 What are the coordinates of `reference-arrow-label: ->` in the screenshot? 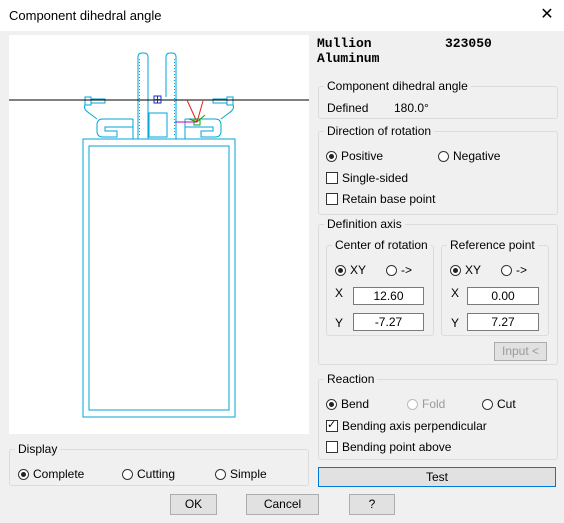 It's located at (522, 270).